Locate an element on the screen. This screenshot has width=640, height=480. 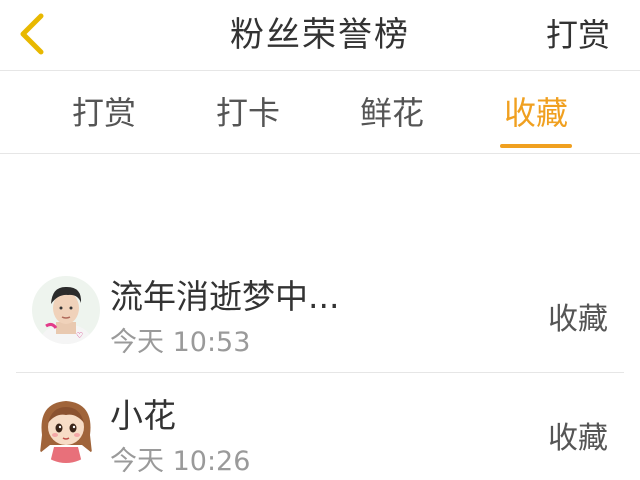
tab-reward: 打赏 is located at coordinates (104, 112).